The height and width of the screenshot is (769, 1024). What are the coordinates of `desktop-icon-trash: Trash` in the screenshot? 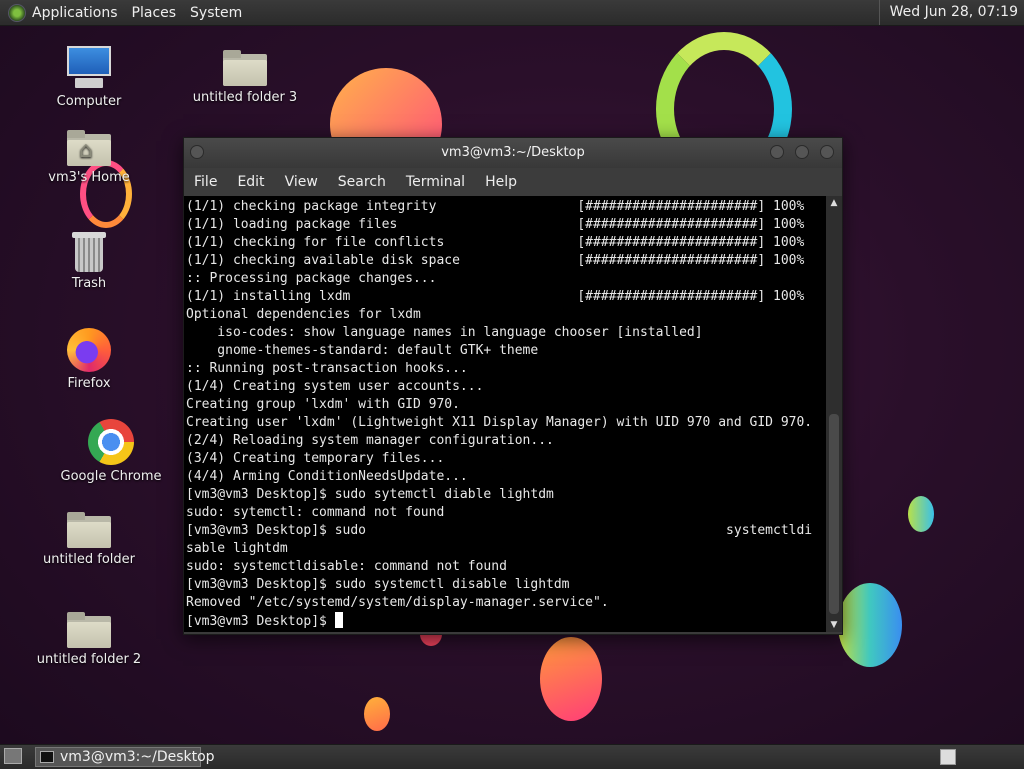 It's located at (89, 261).